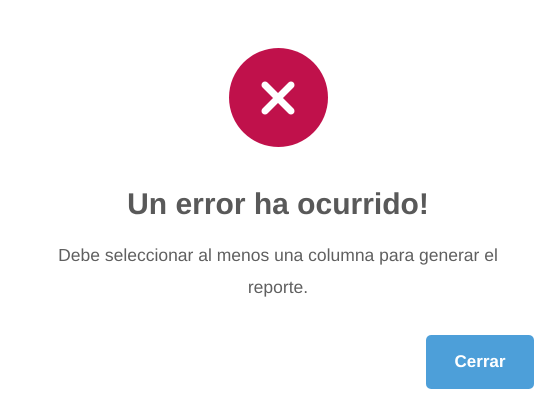 The width and height of the screenshot is (556, 418). What do you see at coordinates (278, 271) in the screenshot?
I see `error-message: Debe seleccionar al menos una columna para generar el reporte.` at bounding box center [278, 271].